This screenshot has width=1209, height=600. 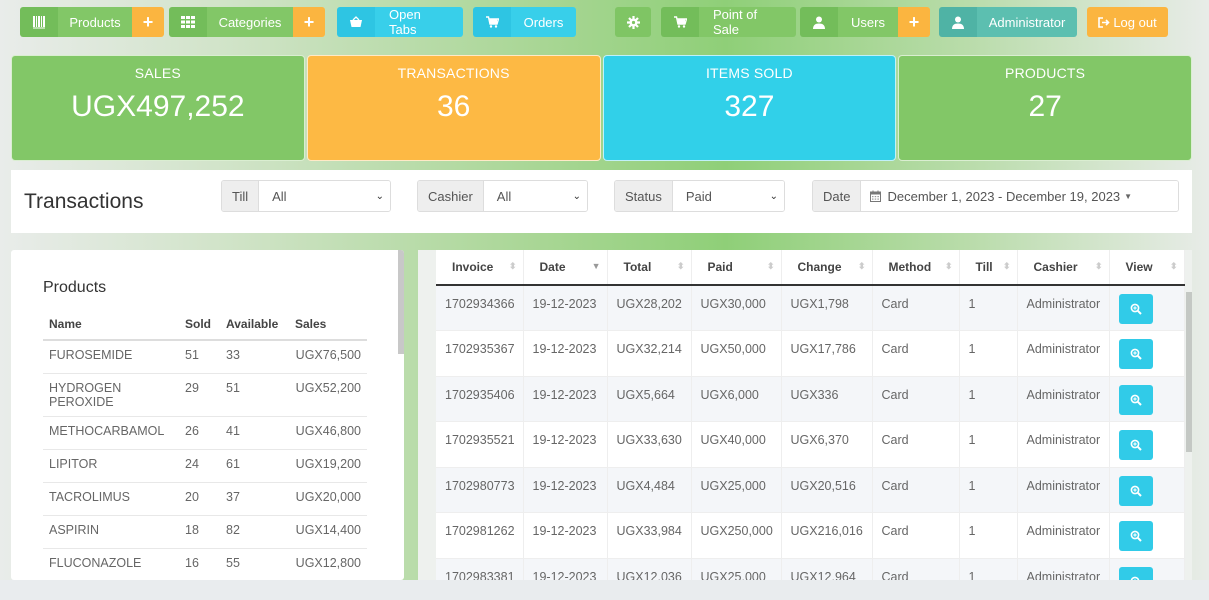 I want to click on logout-button: Log out, so click(x=1127, y=22).